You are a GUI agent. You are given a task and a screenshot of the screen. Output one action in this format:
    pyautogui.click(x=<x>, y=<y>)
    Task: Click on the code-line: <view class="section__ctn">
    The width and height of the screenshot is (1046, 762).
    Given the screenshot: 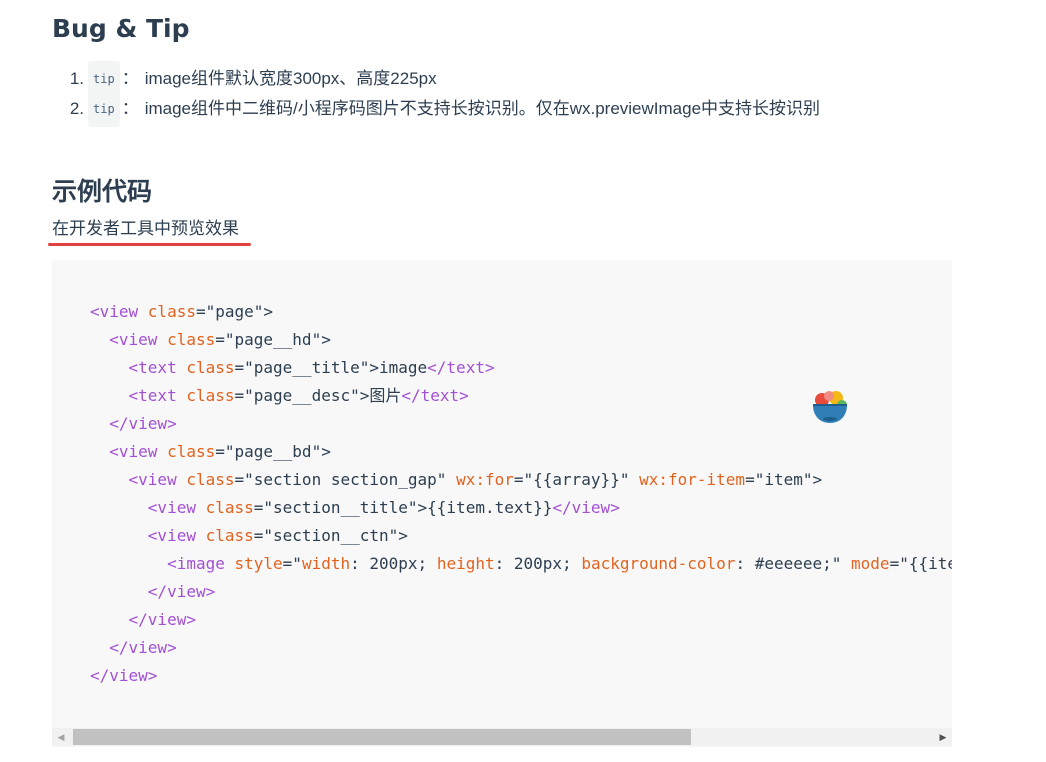 What is the action you would take?
    pyautogui.click(x=521, y=536)
    